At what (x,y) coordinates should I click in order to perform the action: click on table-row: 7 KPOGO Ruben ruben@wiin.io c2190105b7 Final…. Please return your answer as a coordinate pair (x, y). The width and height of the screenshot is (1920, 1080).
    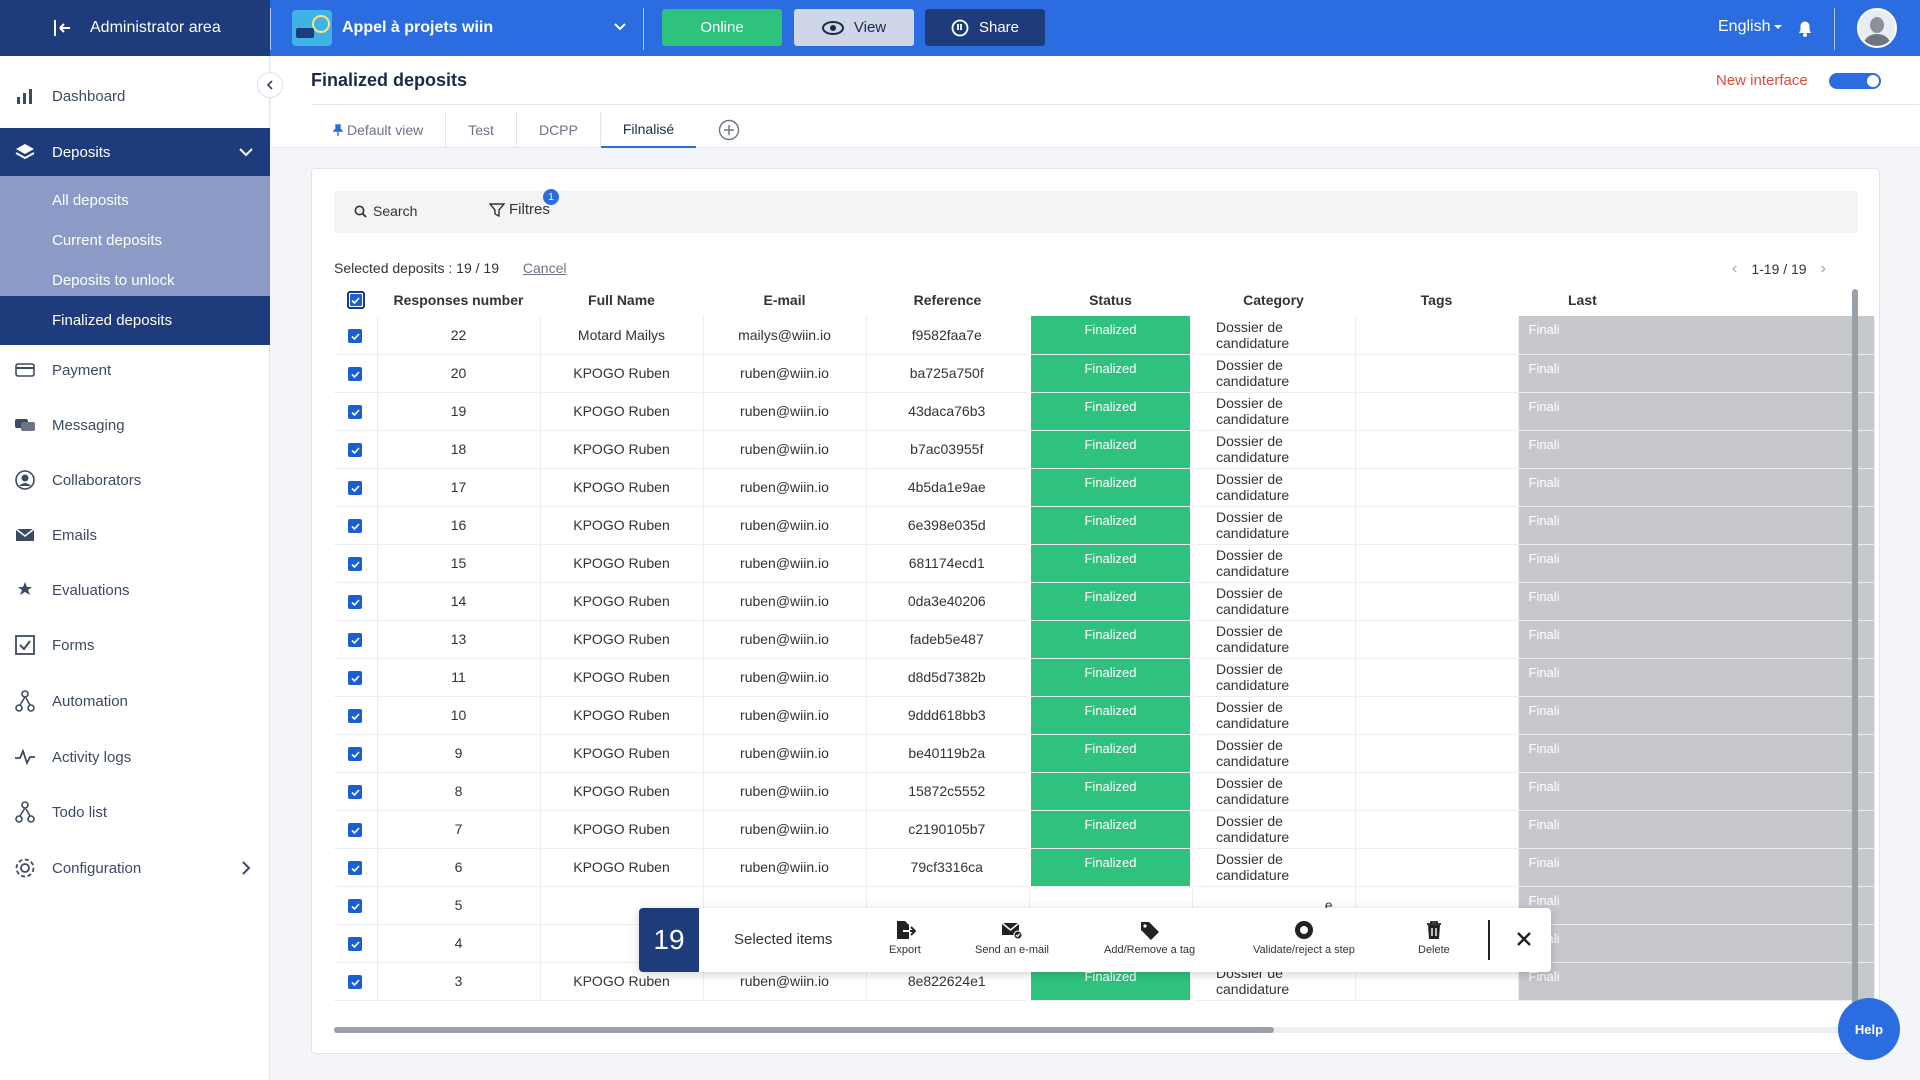
    Looking at the image, I should click on (1104, 829).